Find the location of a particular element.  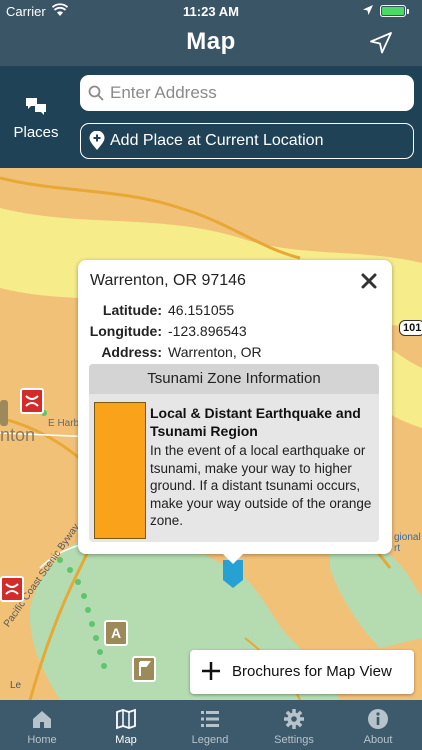

battery-cap is located at coordinates (408, 11).